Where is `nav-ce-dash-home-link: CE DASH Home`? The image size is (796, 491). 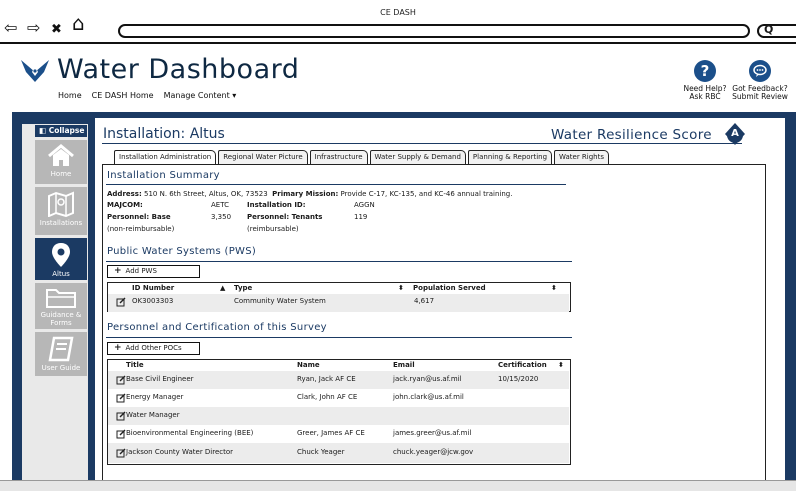
nav-ce-dash-home-link: CE DASH Home is located at coordinates (123, 95).